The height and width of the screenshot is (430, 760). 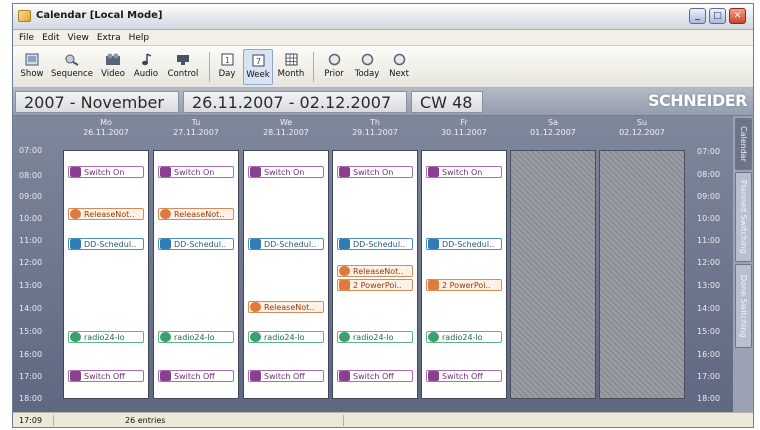 I want to click on day-header-sun: Su 02.12.2007, so click(x=642, y=128).